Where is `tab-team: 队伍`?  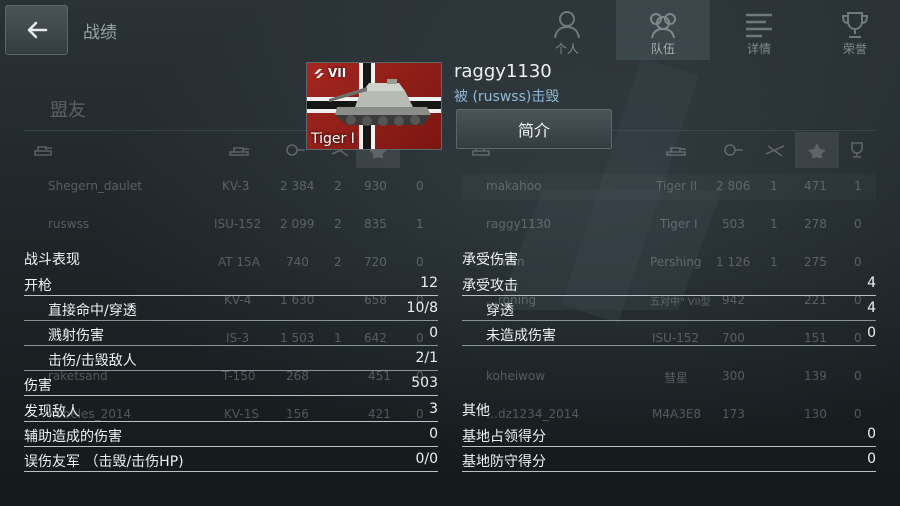
tab-team: 队伍 is located at coordinates (663, 30).